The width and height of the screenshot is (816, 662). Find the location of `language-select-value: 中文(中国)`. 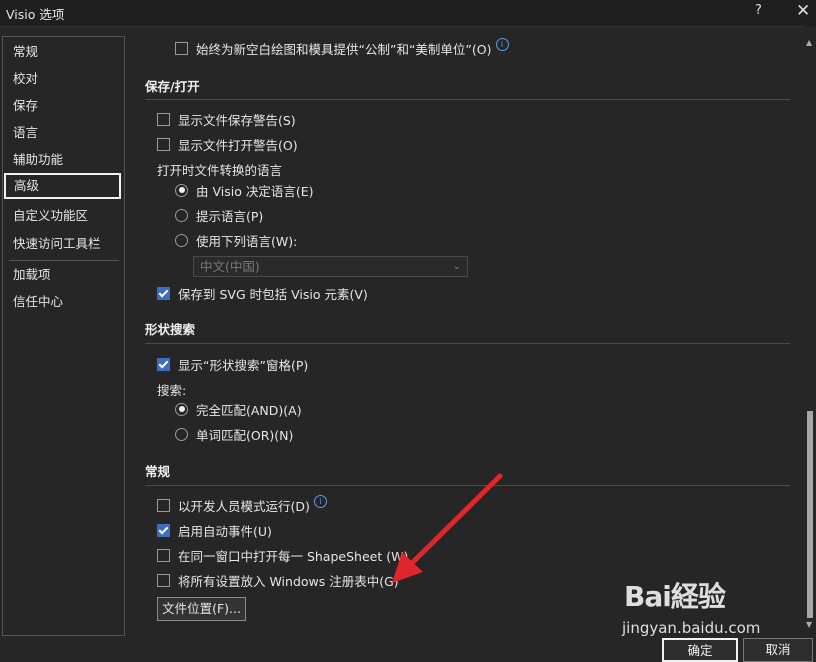

language-select-value: 中文(中国) is located at coordinates (230, 266).